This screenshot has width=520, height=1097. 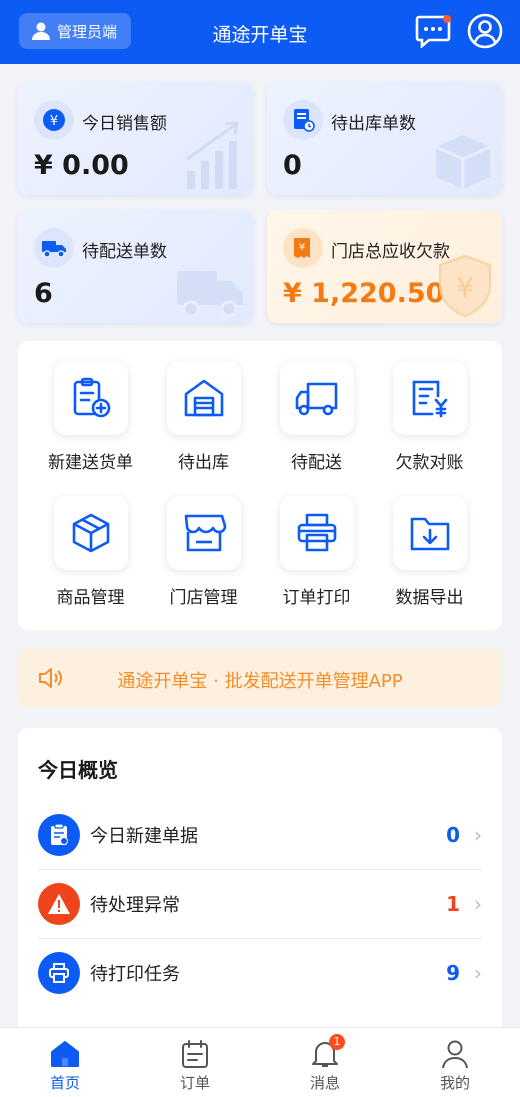 I want to click on row-label: 待打印任务, so click(x=135, y=974).